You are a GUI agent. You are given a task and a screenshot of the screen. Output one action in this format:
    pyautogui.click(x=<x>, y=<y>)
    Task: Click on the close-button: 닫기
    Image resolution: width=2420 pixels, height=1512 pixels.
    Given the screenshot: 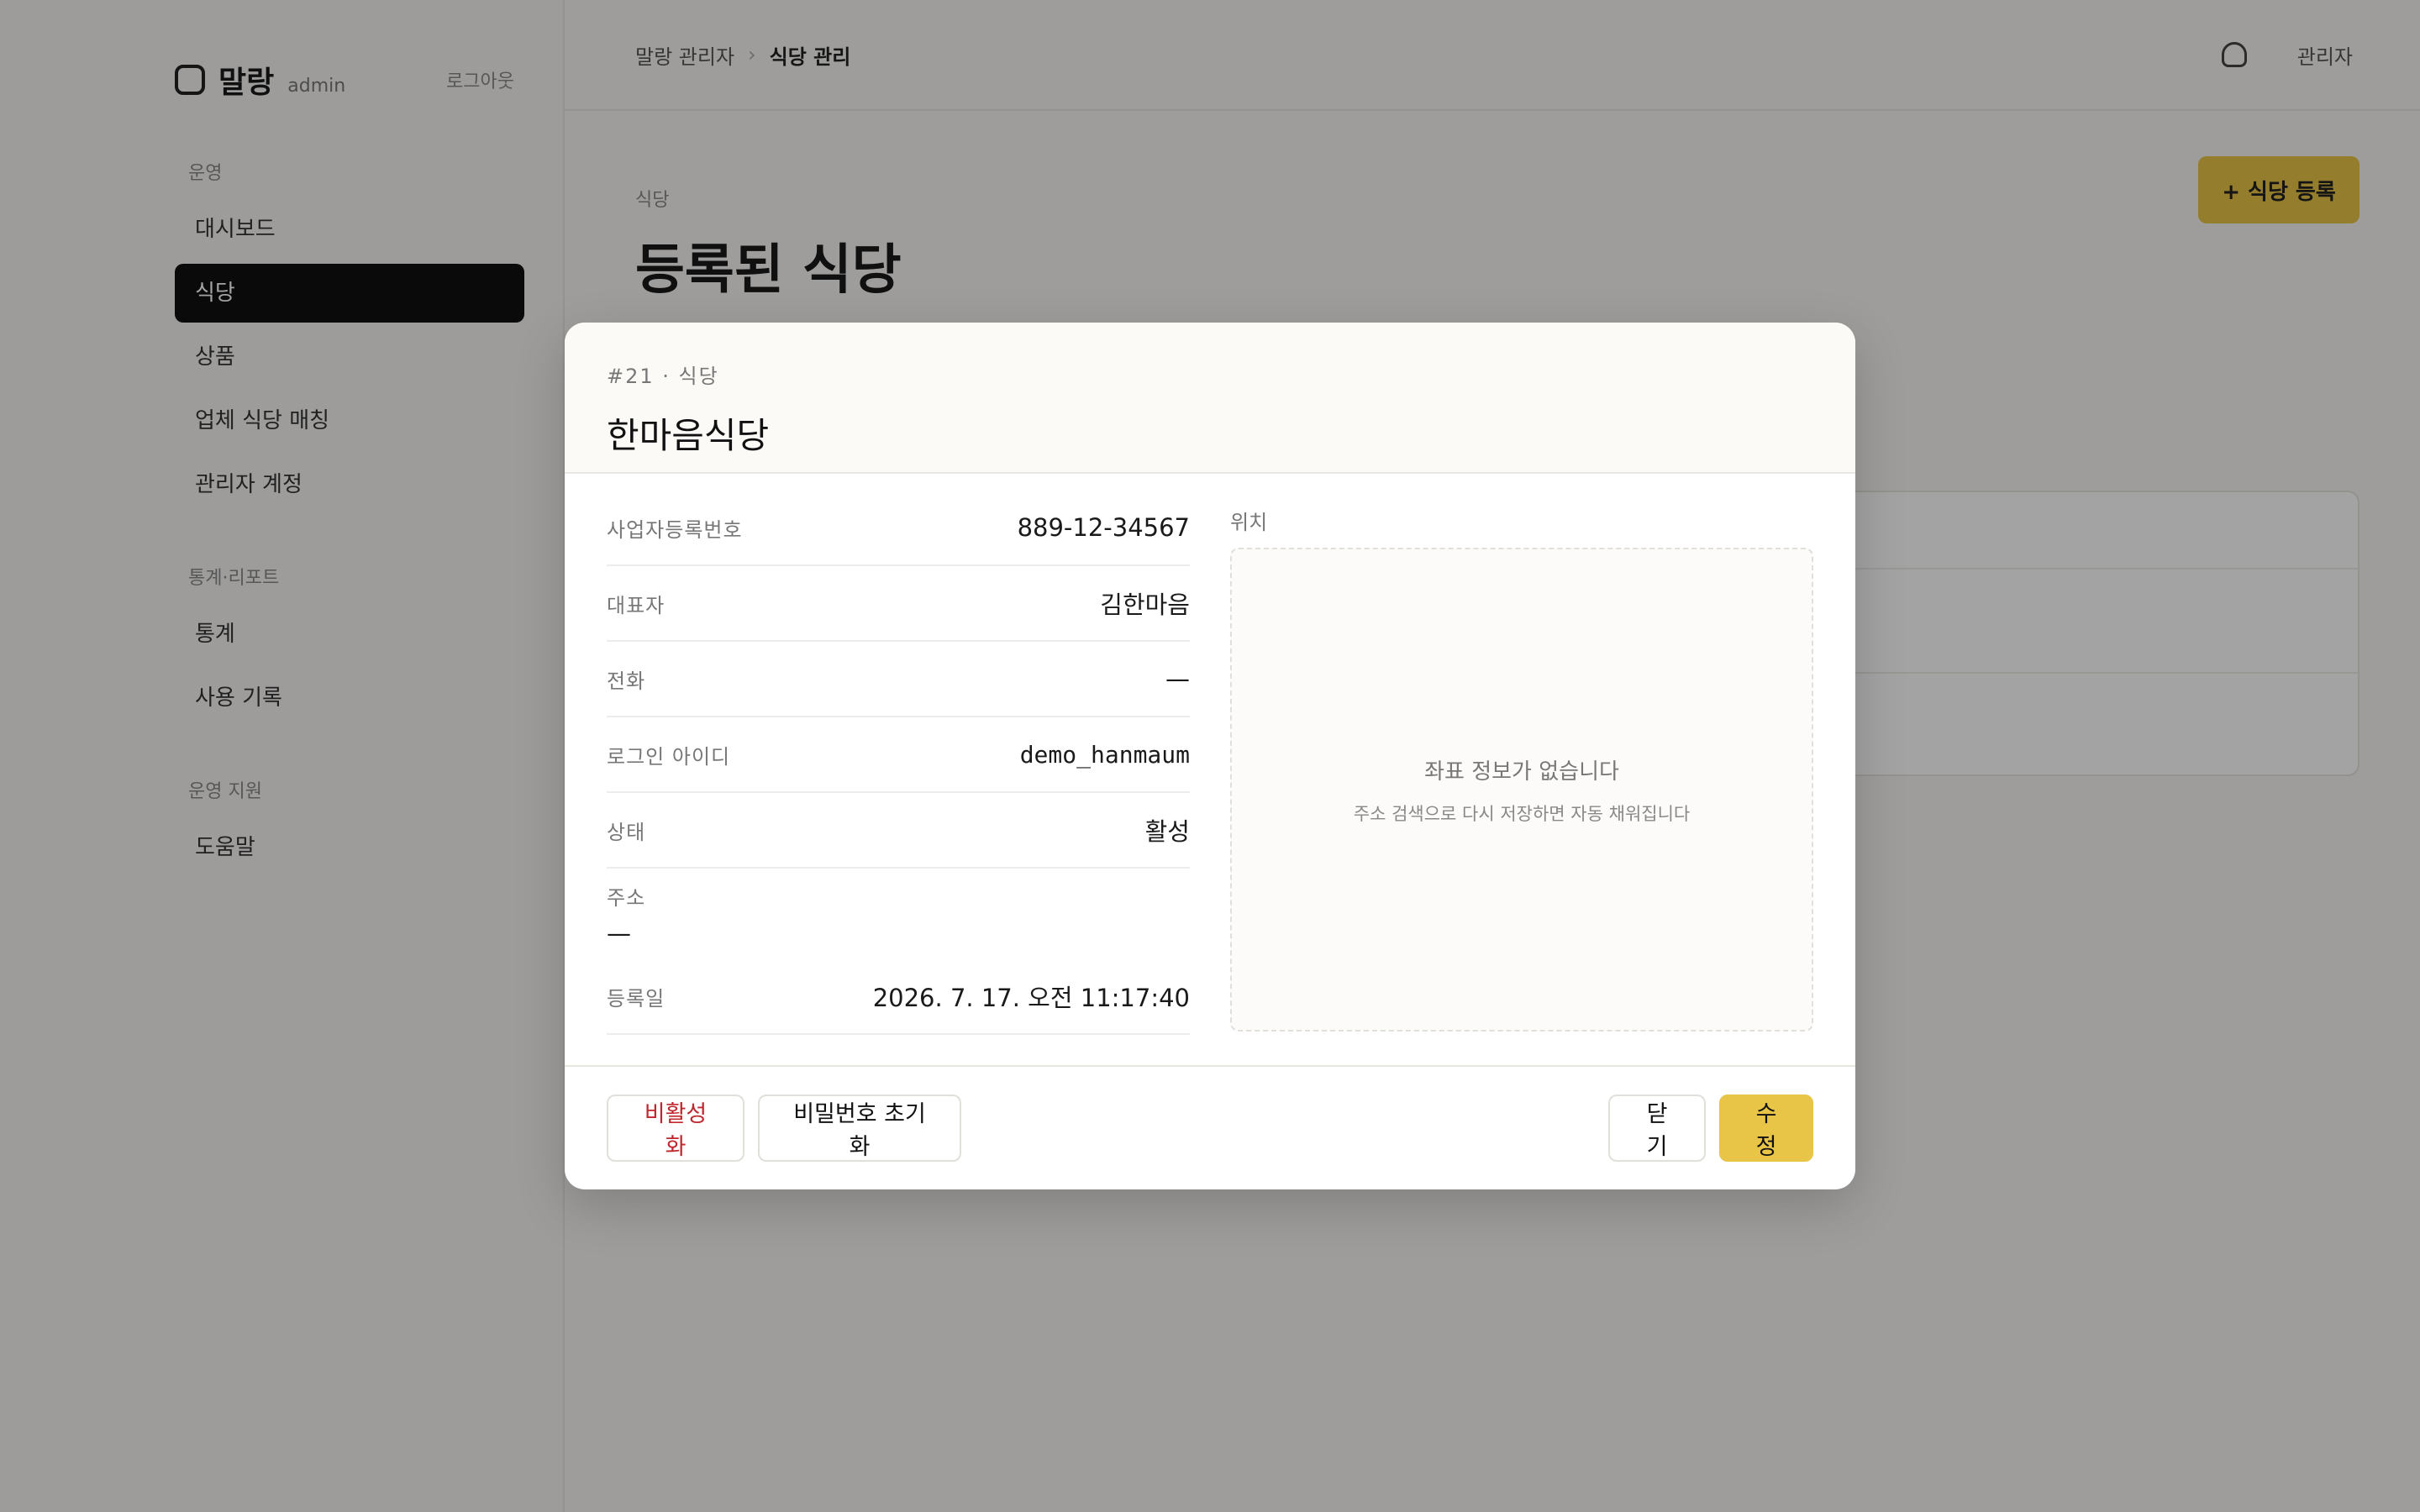 What is the action you would take?
    pyautogui.click(x=1657, y=1128)
    